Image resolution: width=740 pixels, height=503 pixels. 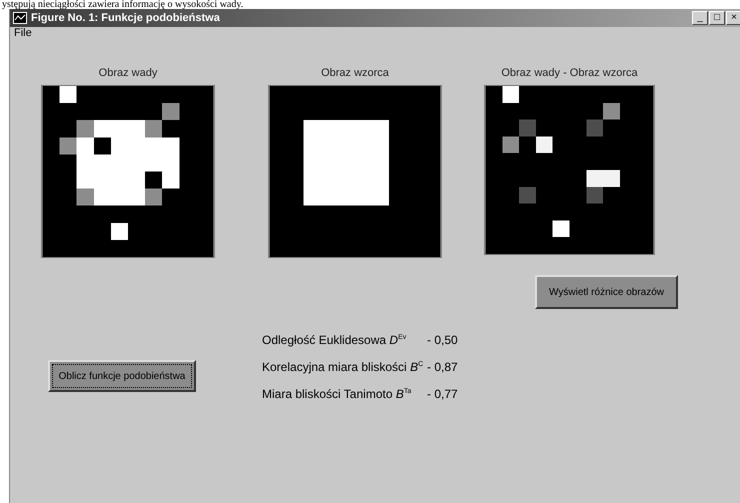 I want to click on window-title: Figure No. 1: Funkcje podobieństwa, so click(x=125, y=18).